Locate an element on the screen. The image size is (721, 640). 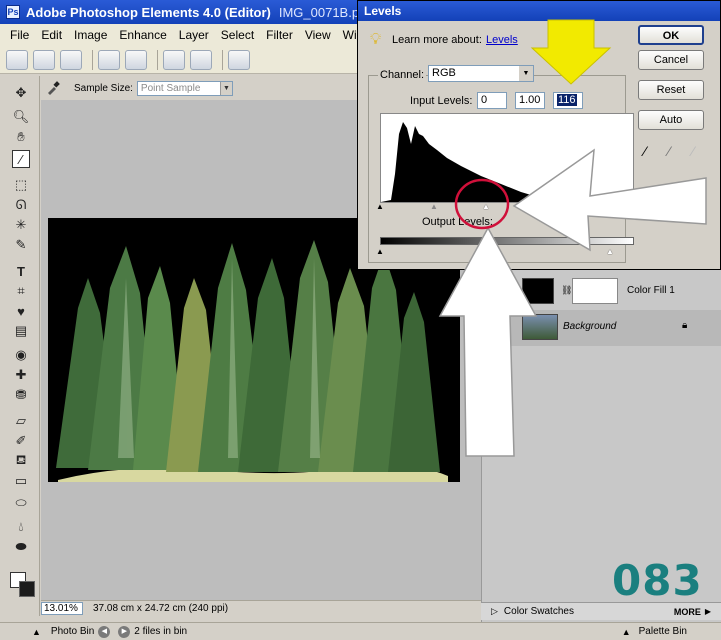
page-number: 083 is located at coordinates (657, 580).